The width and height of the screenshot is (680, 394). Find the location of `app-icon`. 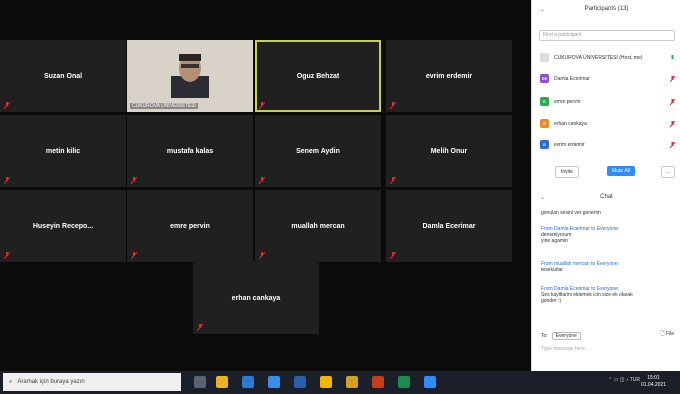

app-icon is located at coordinates (352, 382).